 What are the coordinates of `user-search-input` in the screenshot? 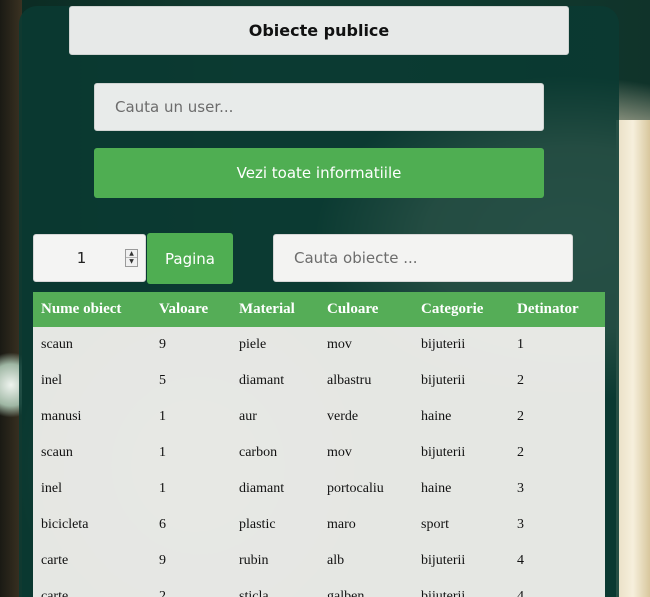 It's located at (319, 107).